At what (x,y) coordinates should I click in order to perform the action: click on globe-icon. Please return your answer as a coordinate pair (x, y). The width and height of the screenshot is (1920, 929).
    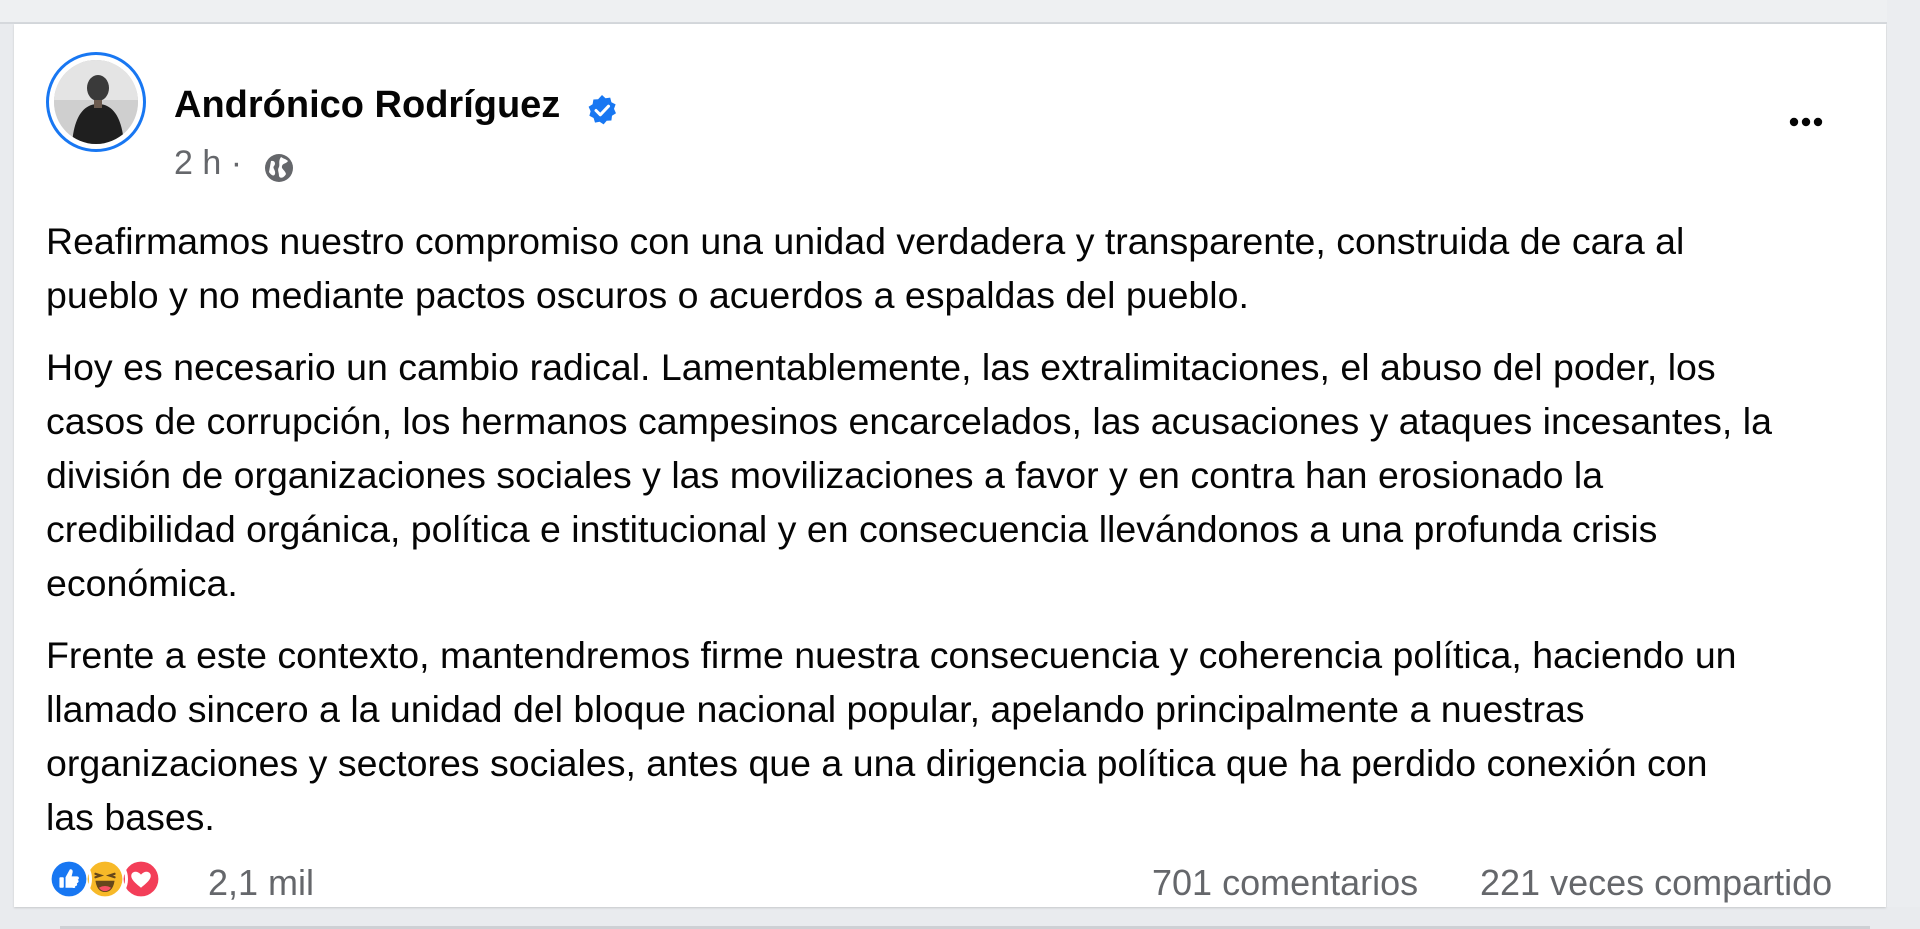
    Looking at the image, I should click on (279, 168).